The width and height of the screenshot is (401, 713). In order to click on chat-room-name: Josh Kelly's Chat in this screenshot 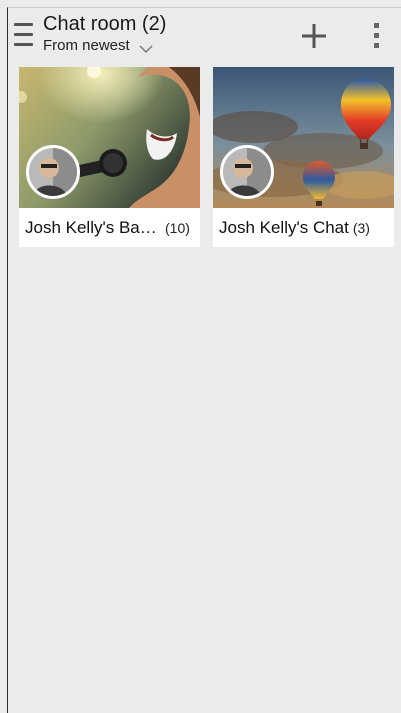, I will do `click(284, 227)`.